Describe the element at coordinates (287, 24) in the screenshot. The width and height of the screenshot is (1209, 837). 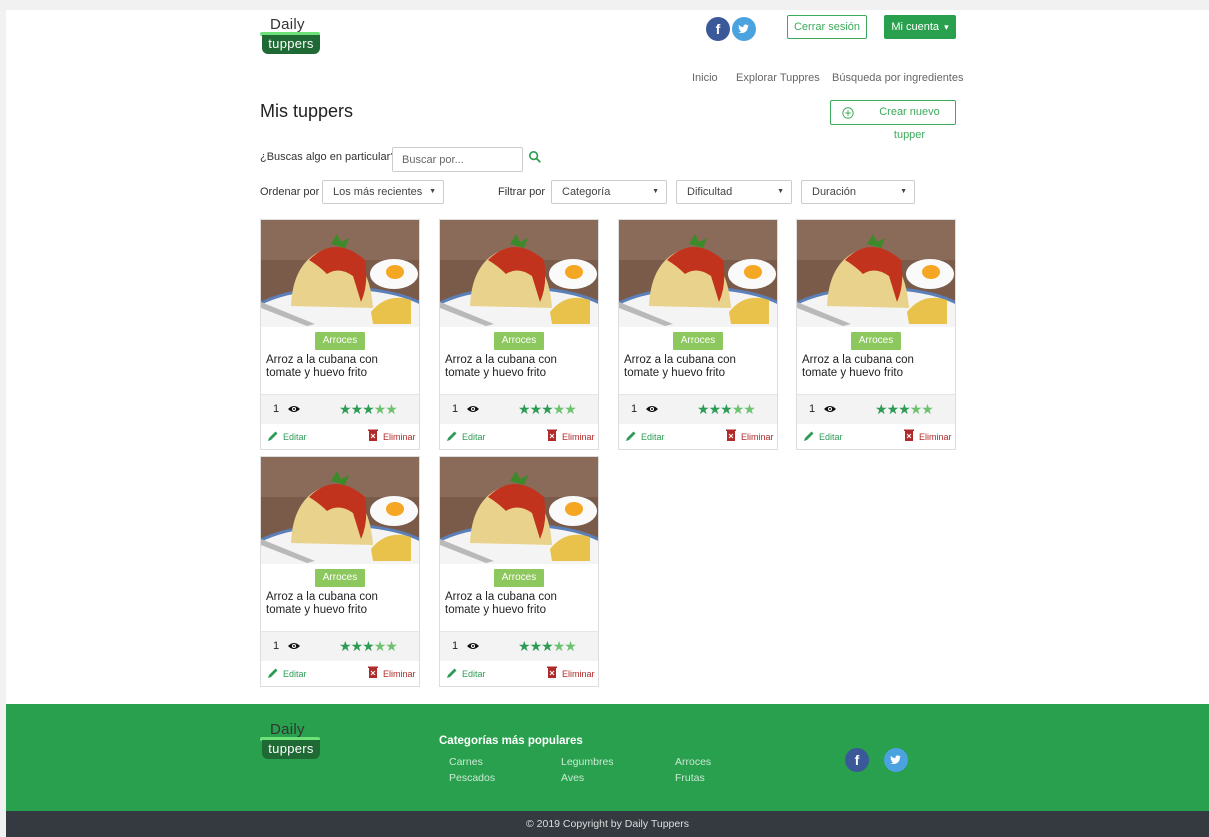
I see `brand-logo-daily: Daily` at that location.